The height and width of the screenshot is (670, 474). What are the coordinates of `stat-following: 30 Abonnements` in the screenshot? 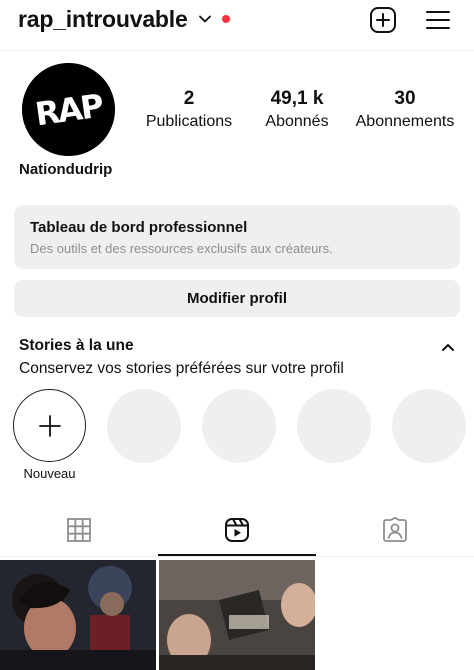 It's located at (405, 110).